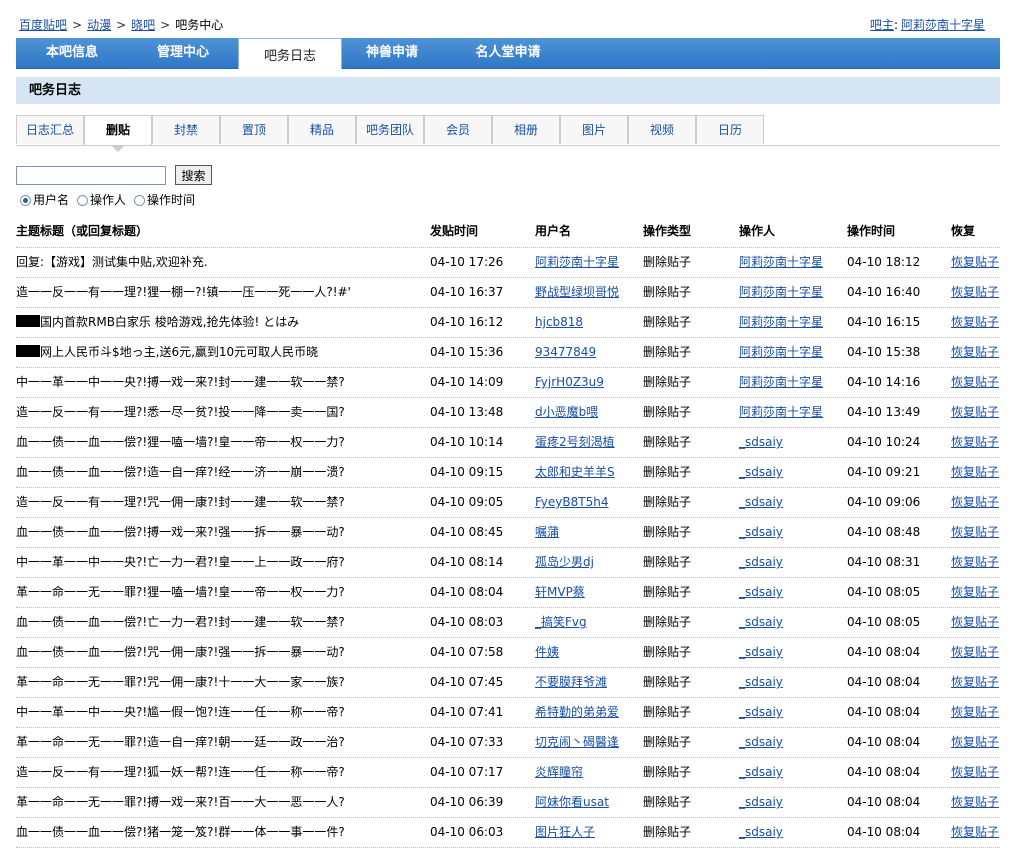 This screenshot has width=1017, height=848. What do you see at coordinates (143, 25) in the screenshot?
I see `breadcrumb-bar: 晓吧` at bounding box center [143, 25].